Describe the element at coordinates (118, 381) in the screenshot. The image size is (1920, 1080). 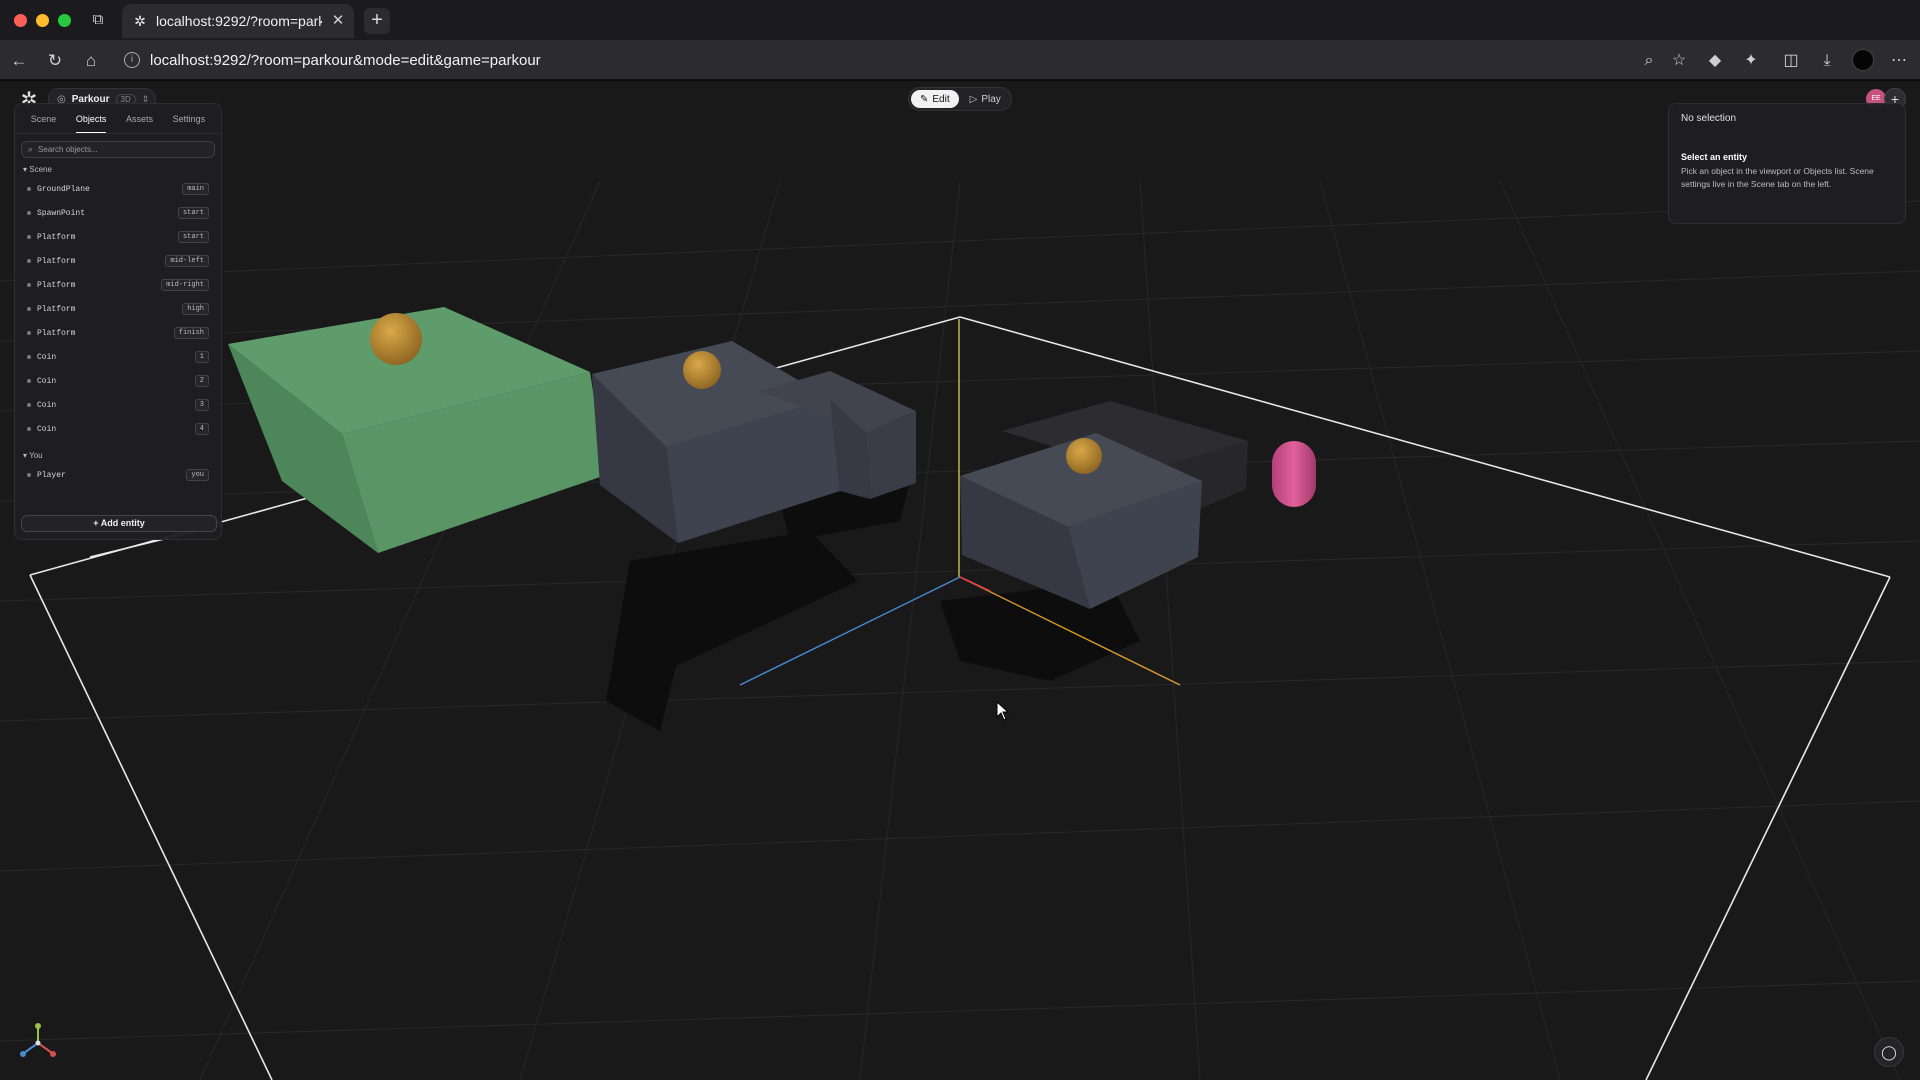
I see `list-item: Coin 2` at that location.